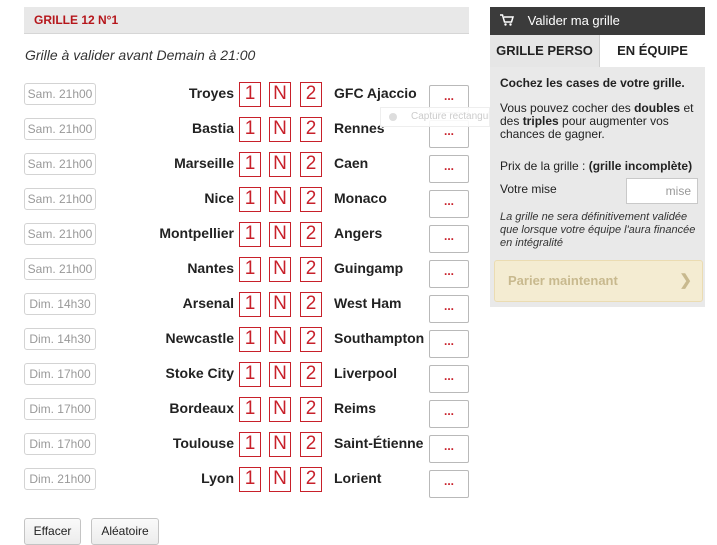  Describe the element at coordinates (201, 408) in the screenshot. I see `home-team: Bordeaux` at that location.